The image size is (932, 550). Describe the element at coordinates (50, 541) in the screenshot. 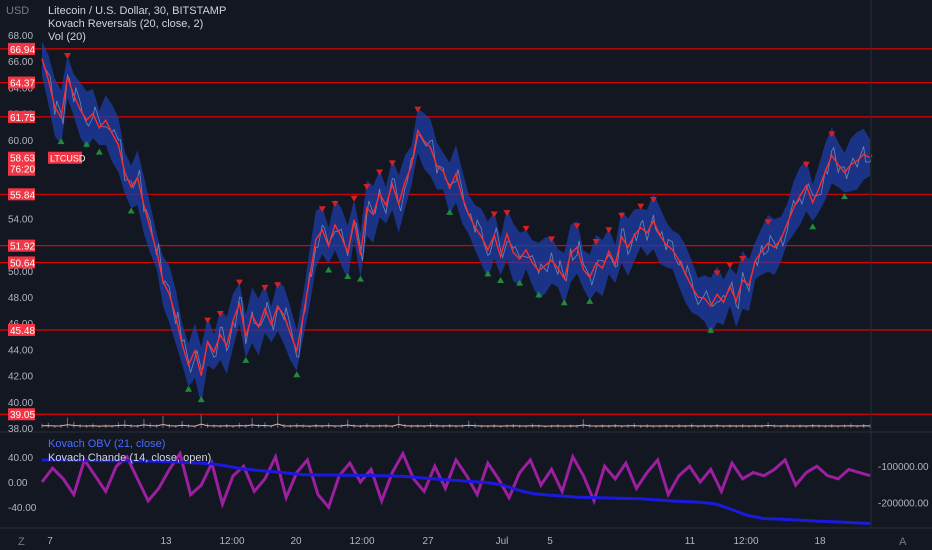

I see `time-tick-label: 7` at that location.